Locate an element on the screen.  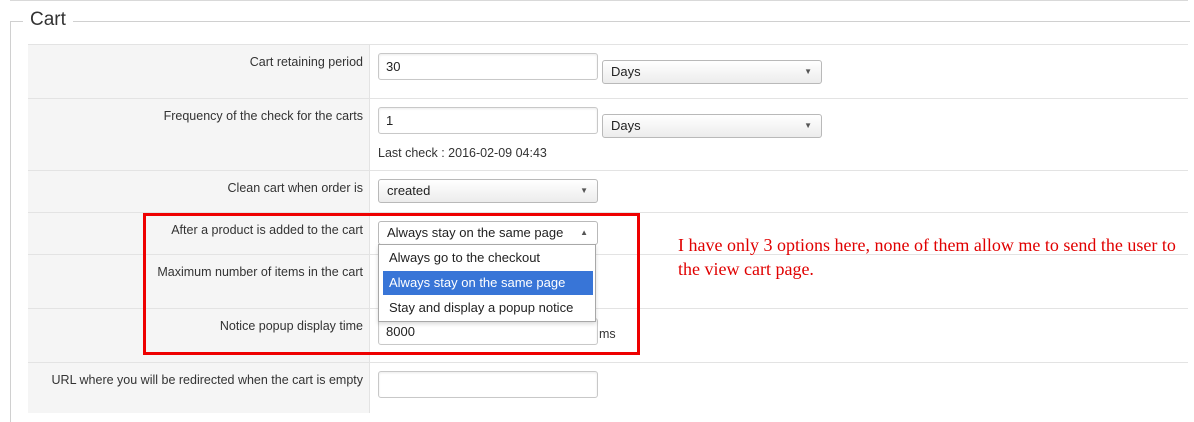
retaining-period-unit-value: Days is located at coordinates (626, 71).